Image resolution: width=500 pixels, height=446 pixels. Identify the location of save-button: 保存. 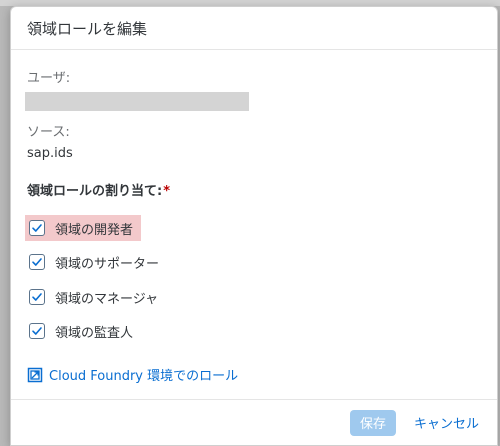
(372, 422).